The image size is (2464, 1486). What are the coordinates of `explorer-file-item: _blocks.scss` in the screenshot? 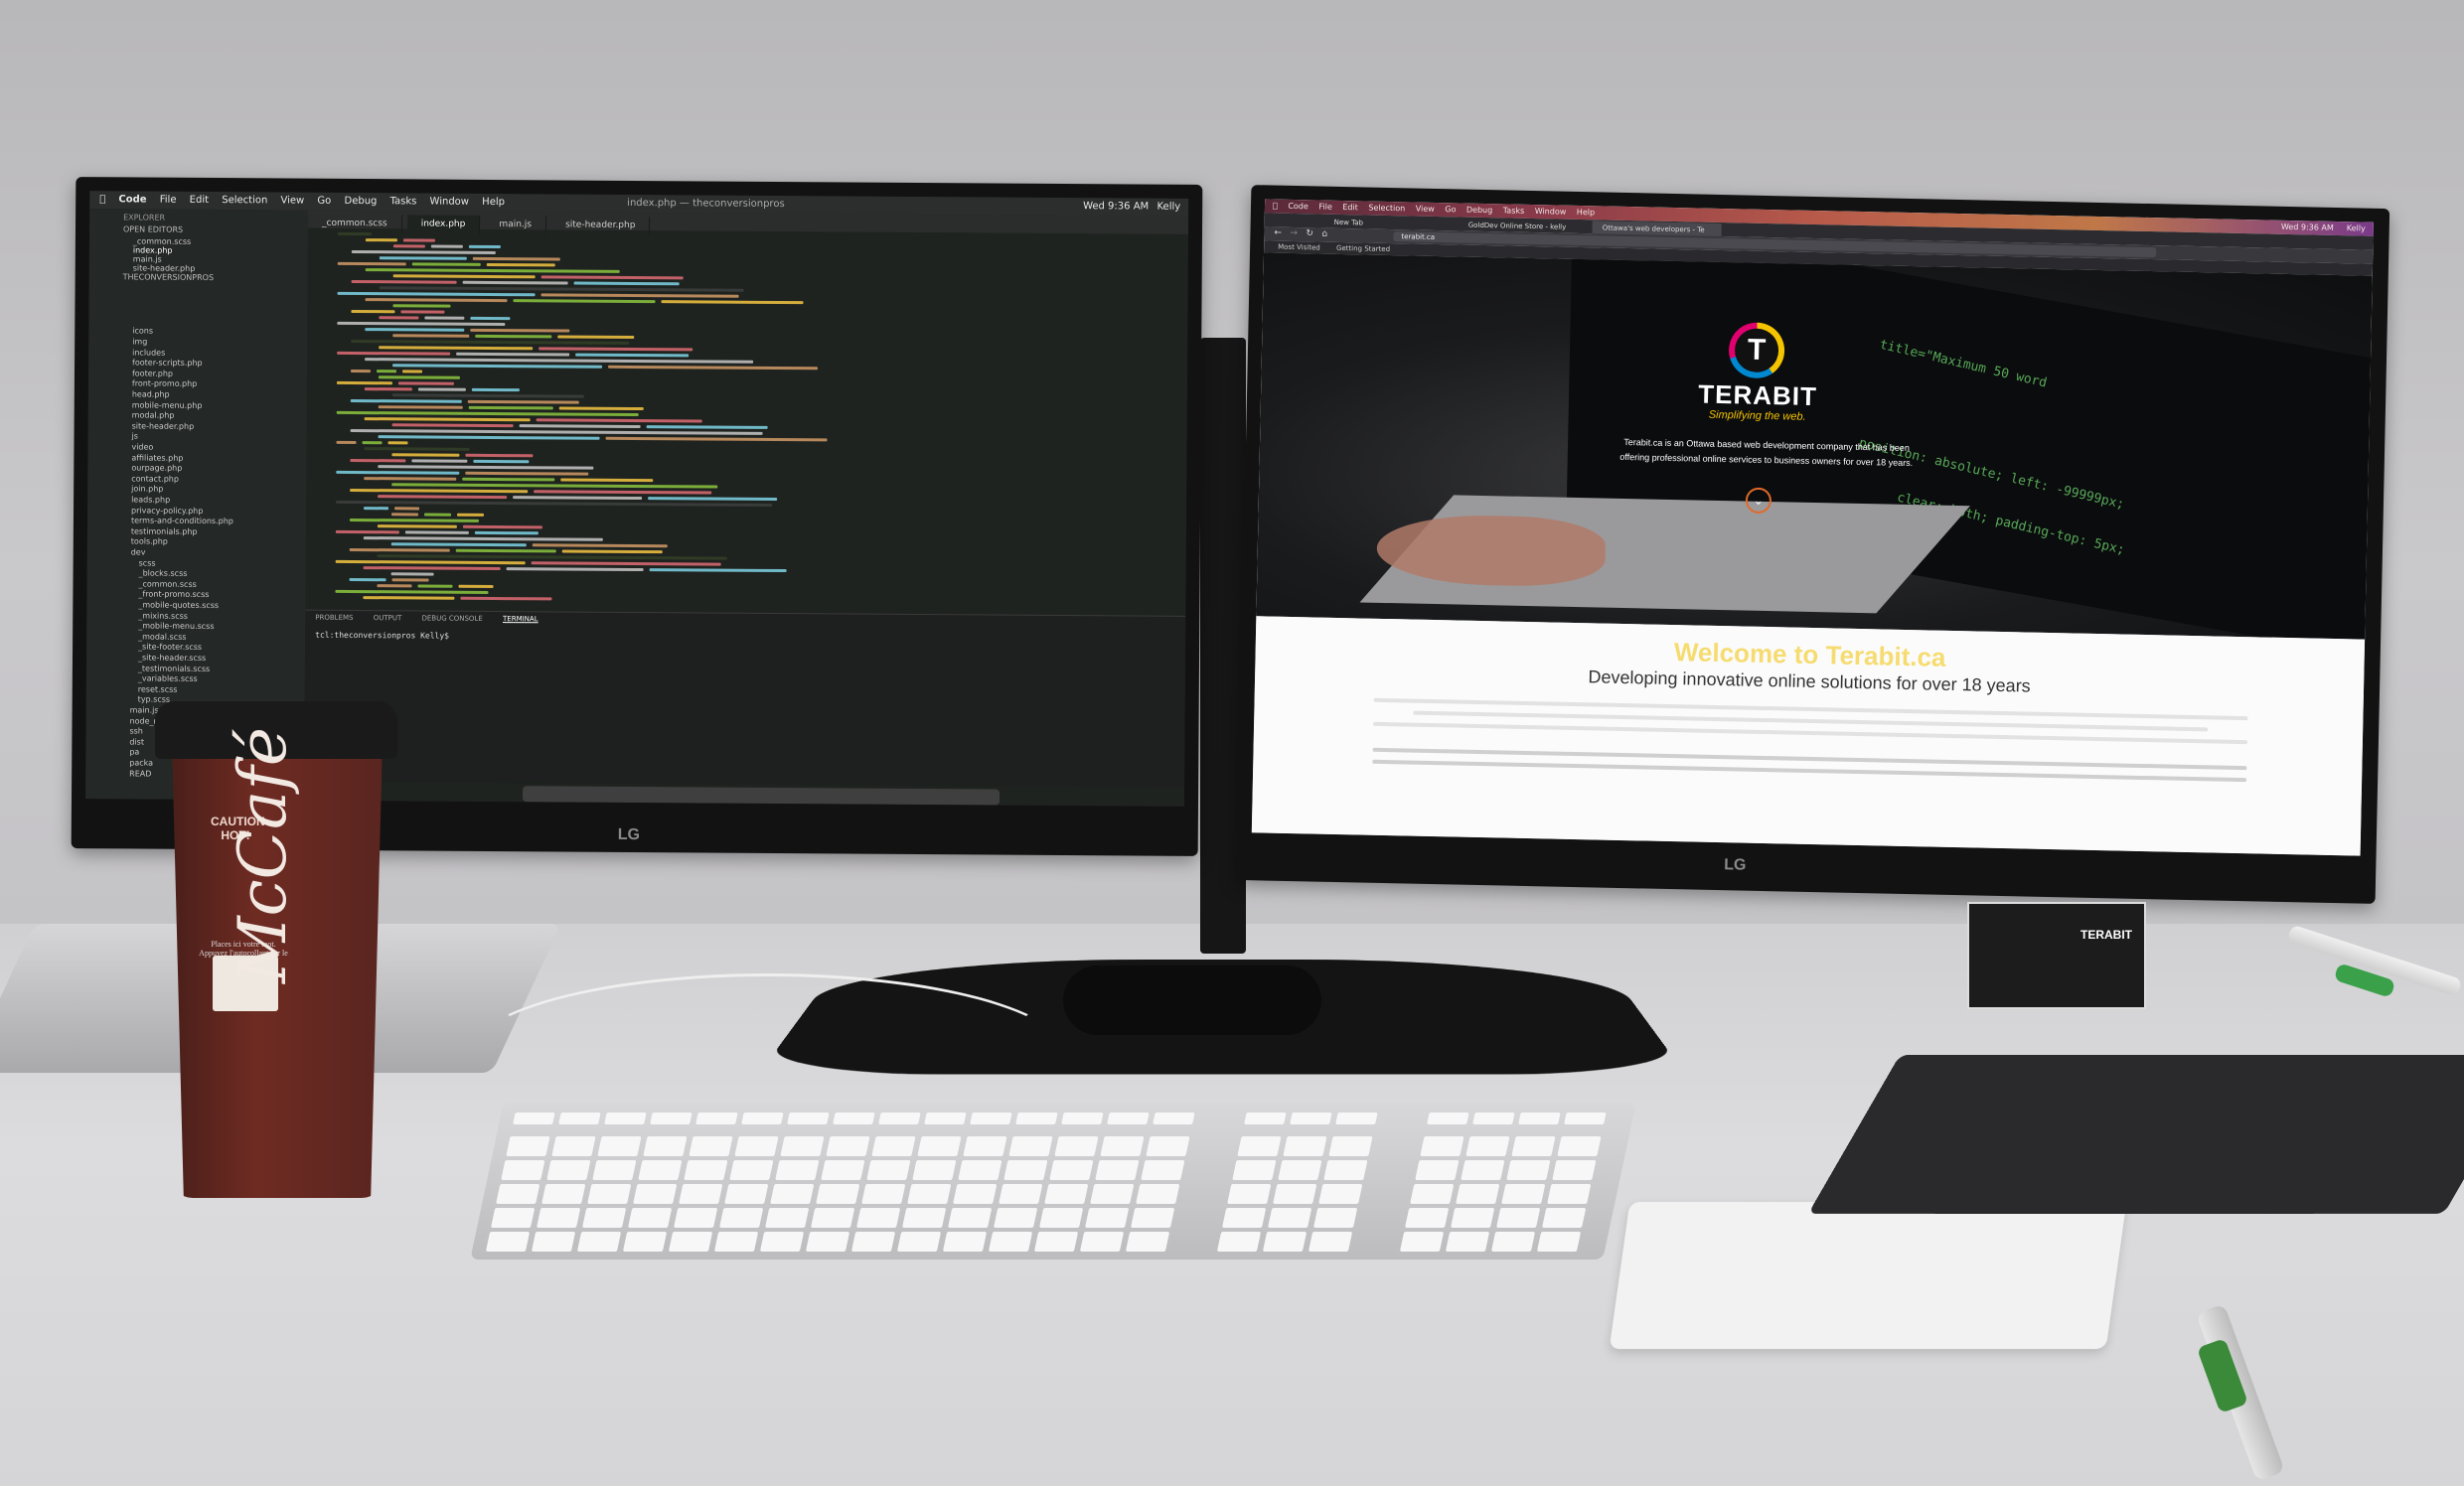 It's located at (163, 573).